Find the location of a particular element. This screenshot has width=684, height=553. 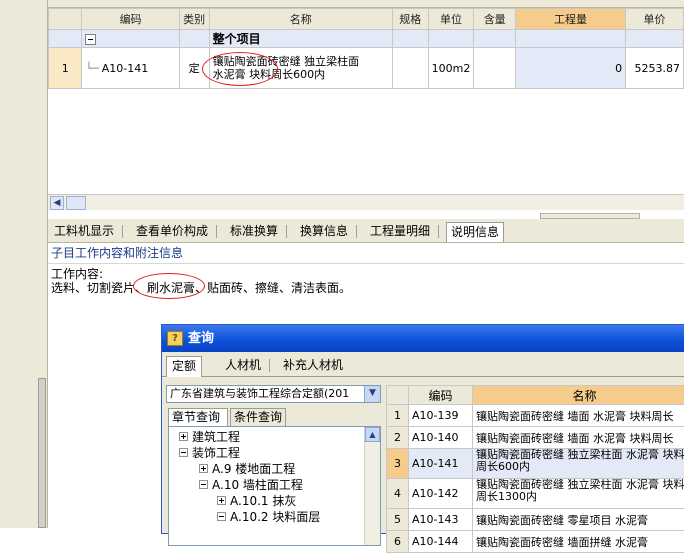

query-icon: ? is located at coordinates (175, 338).